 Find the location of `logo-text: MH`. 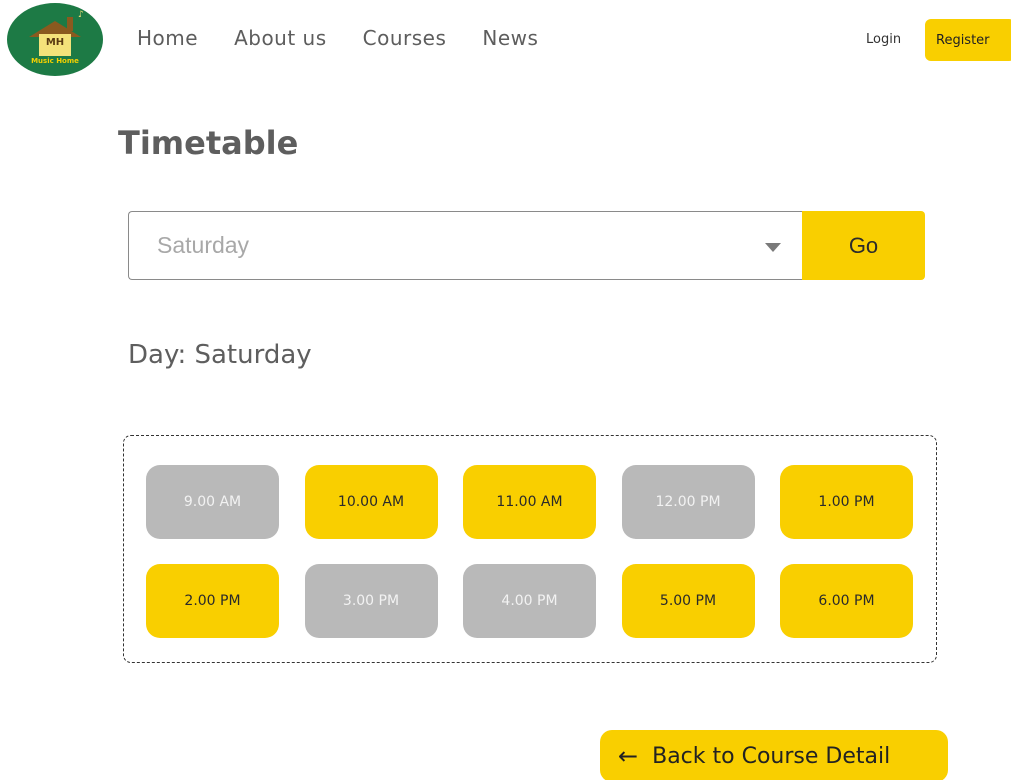

logo-text: MH is located at coordinates (55, 42).